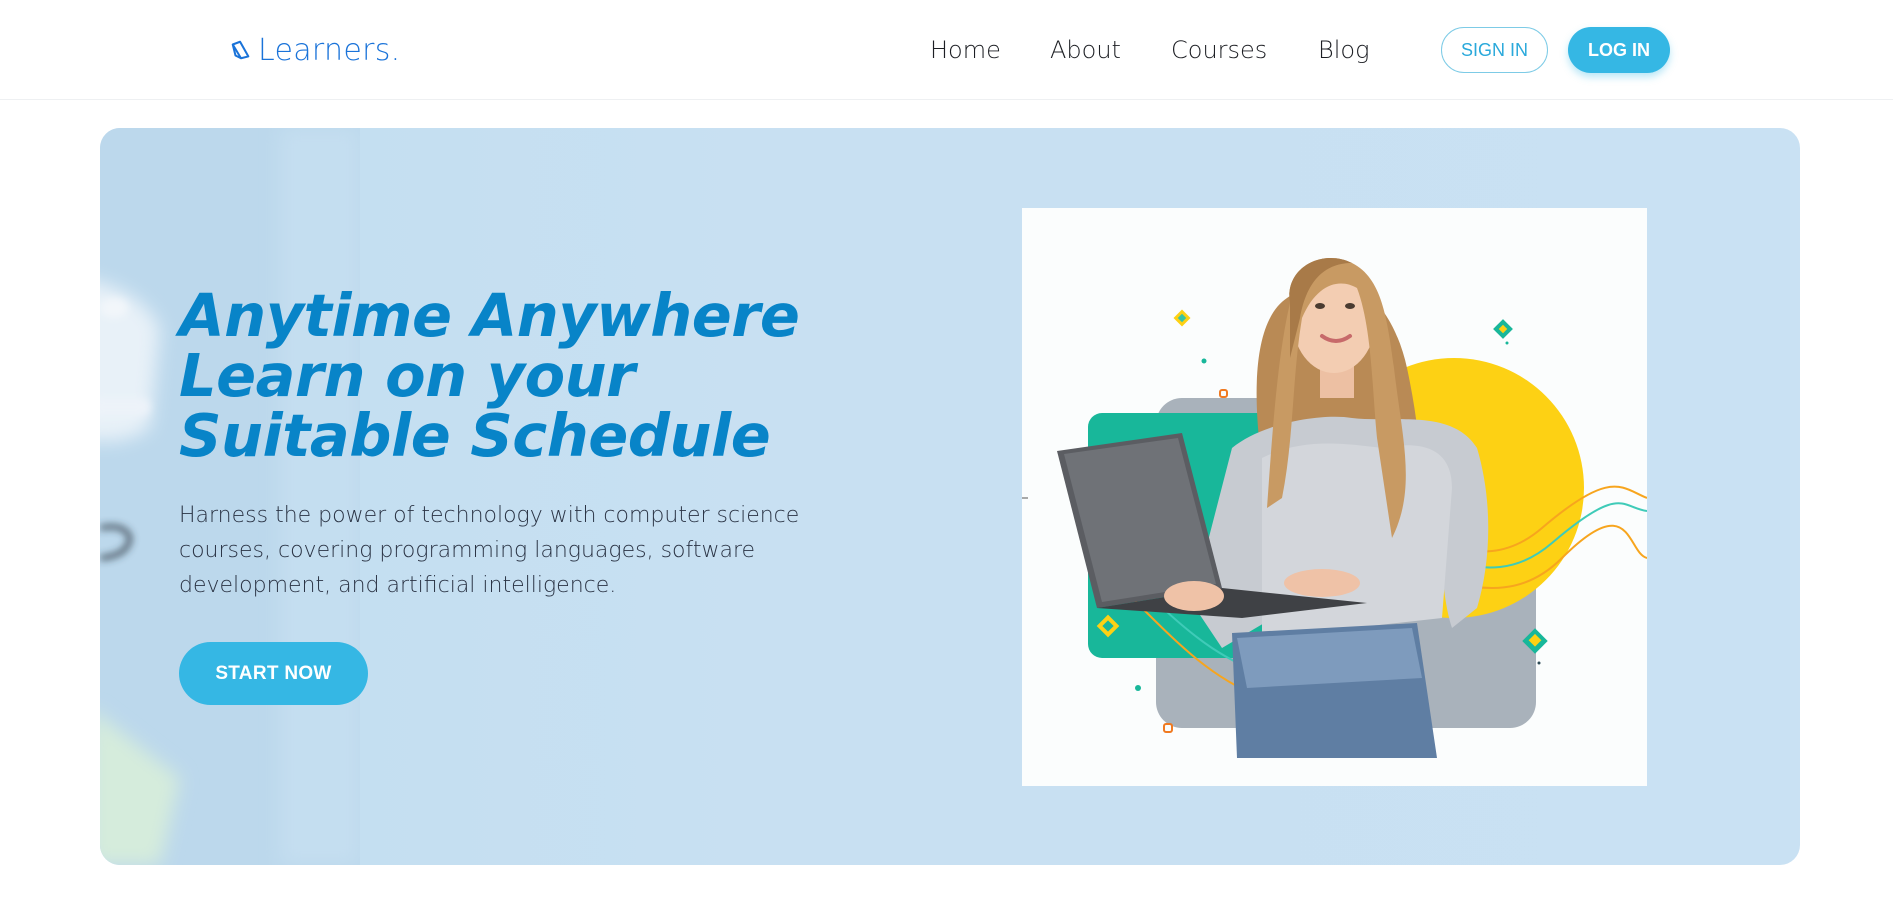  What do you see at coordinates (273, 673) in the screenshot?
I see `start-now-button: START NOW` at bounding box center [273, 673].